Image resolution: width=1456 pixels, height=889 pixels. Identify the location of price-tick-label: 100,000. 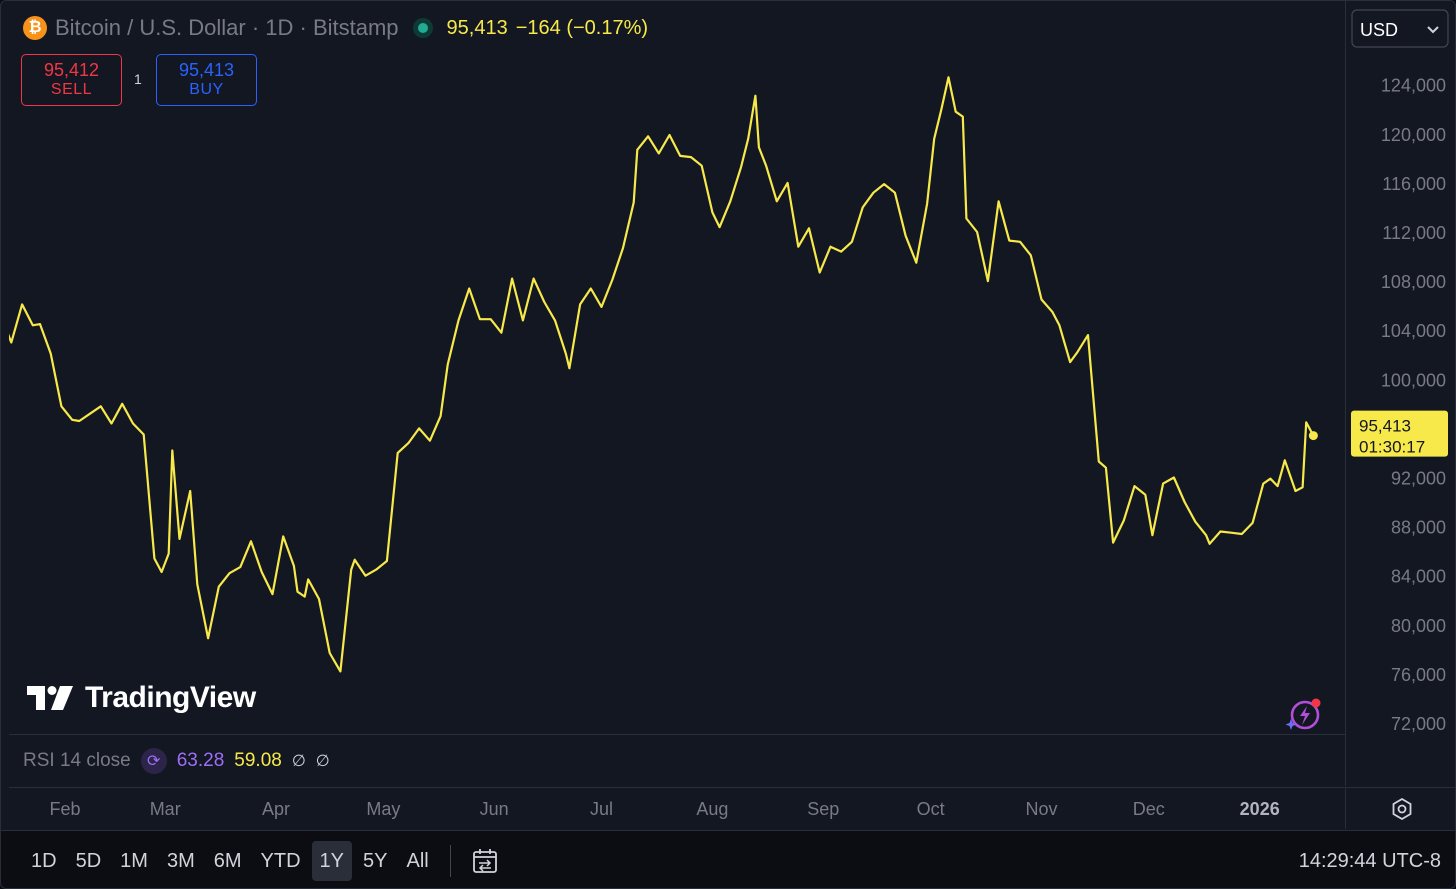
(1413, 380).